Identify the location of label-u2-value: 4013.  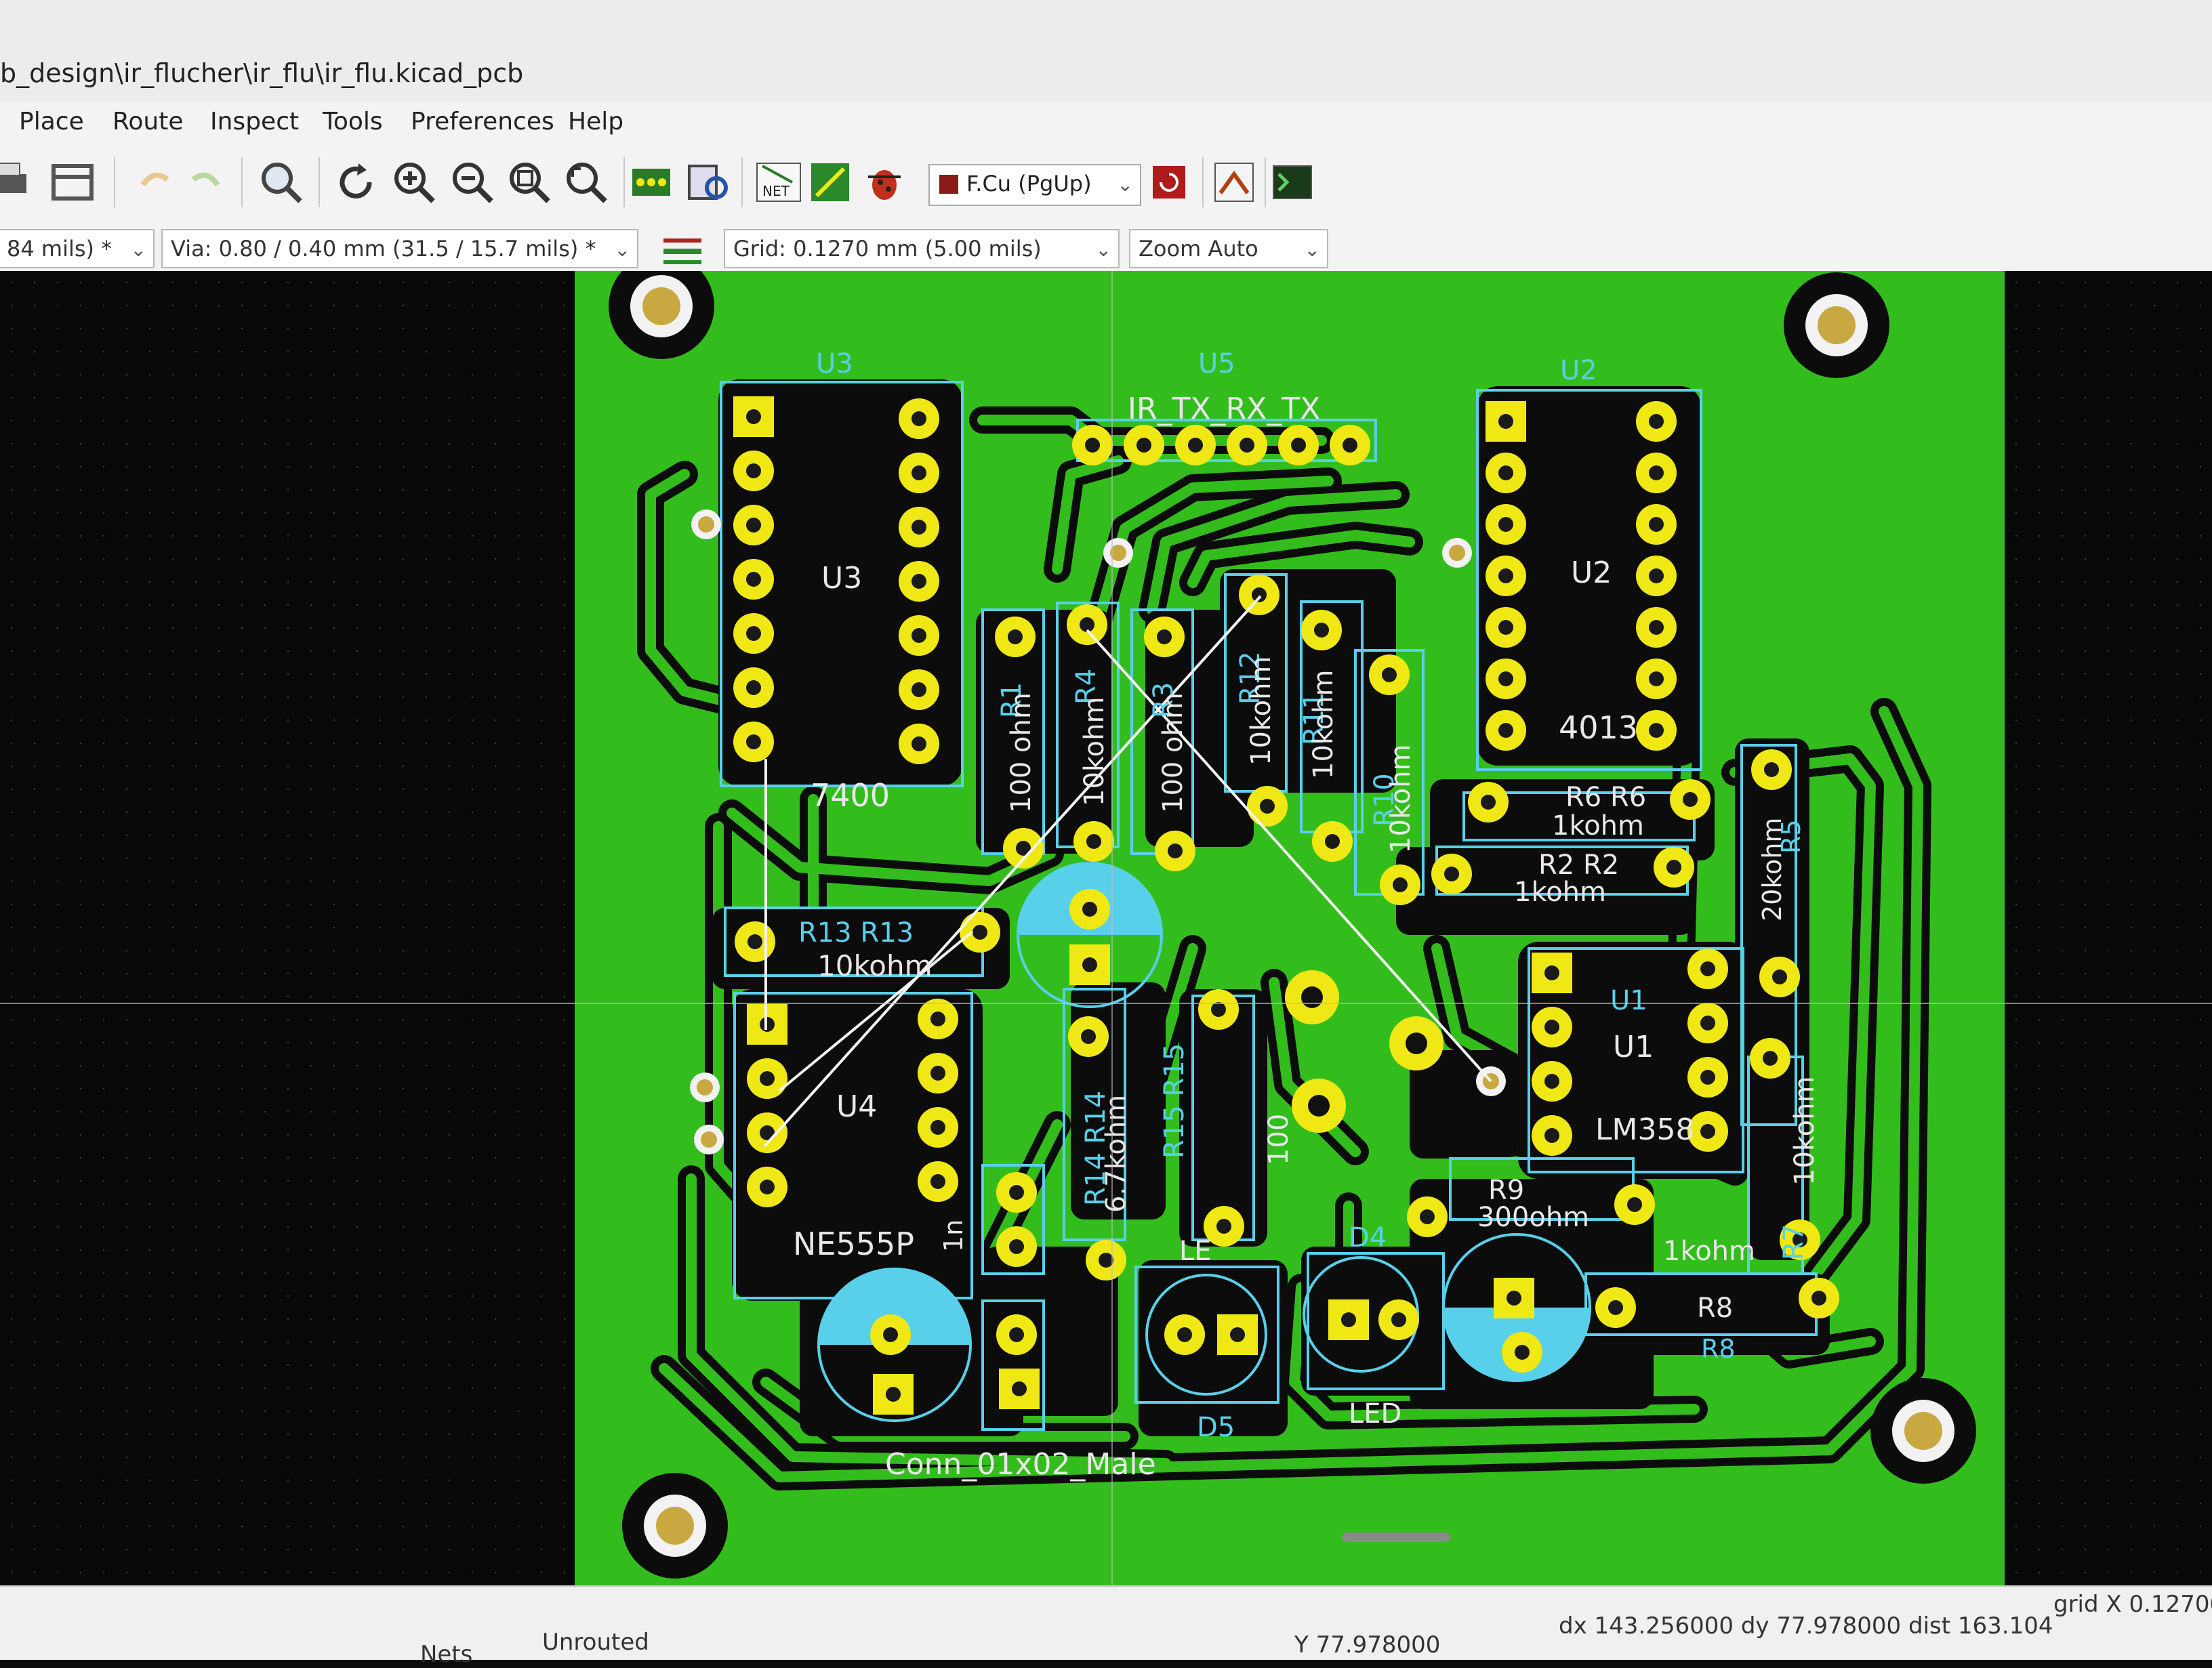
(1598, 727).